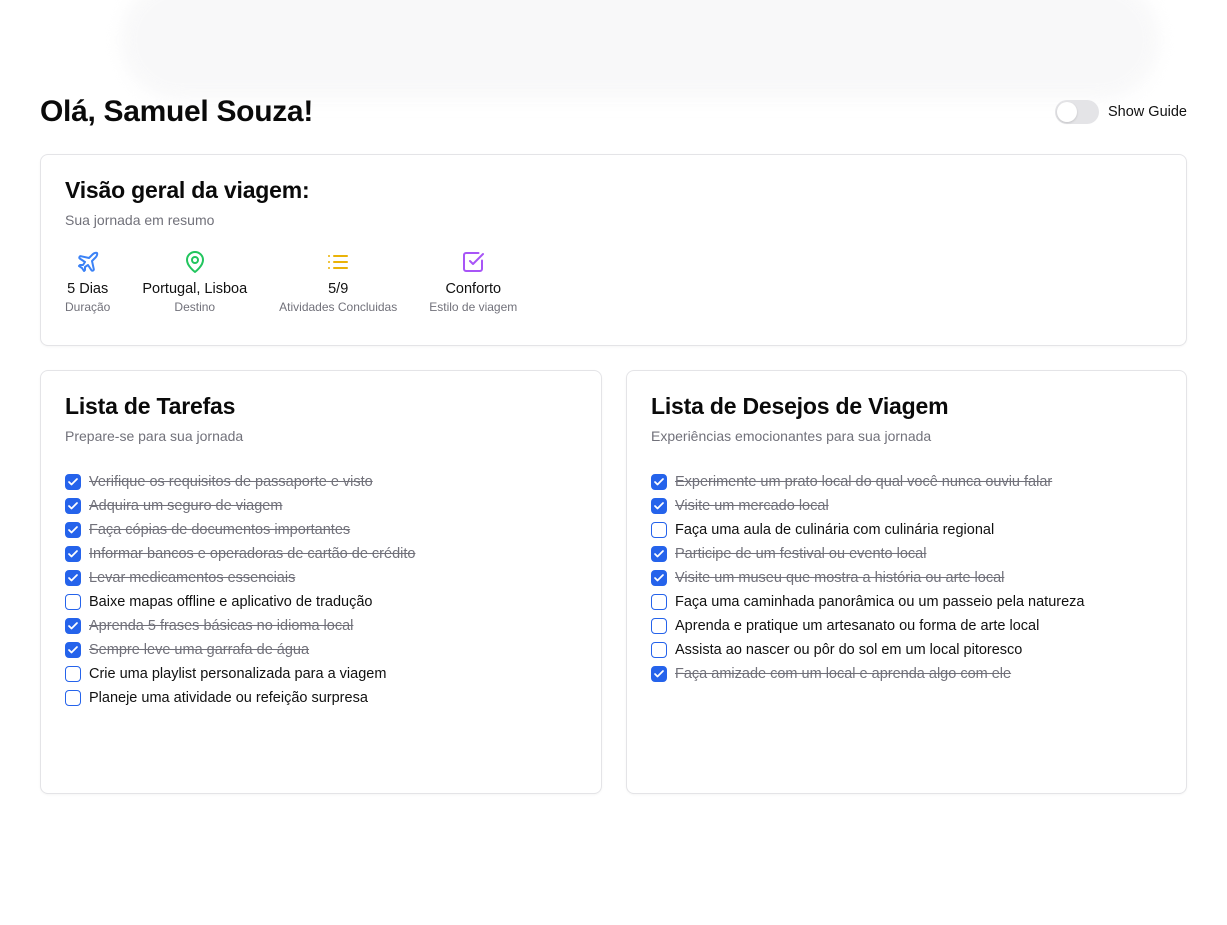 The width and height of the screenshot is (1227, 925). What do you see at coordinates (194, 282) in the screenshot?
I see `stat-destination: Portugal, Lisboa Destino` at bounding box center [194, 282].